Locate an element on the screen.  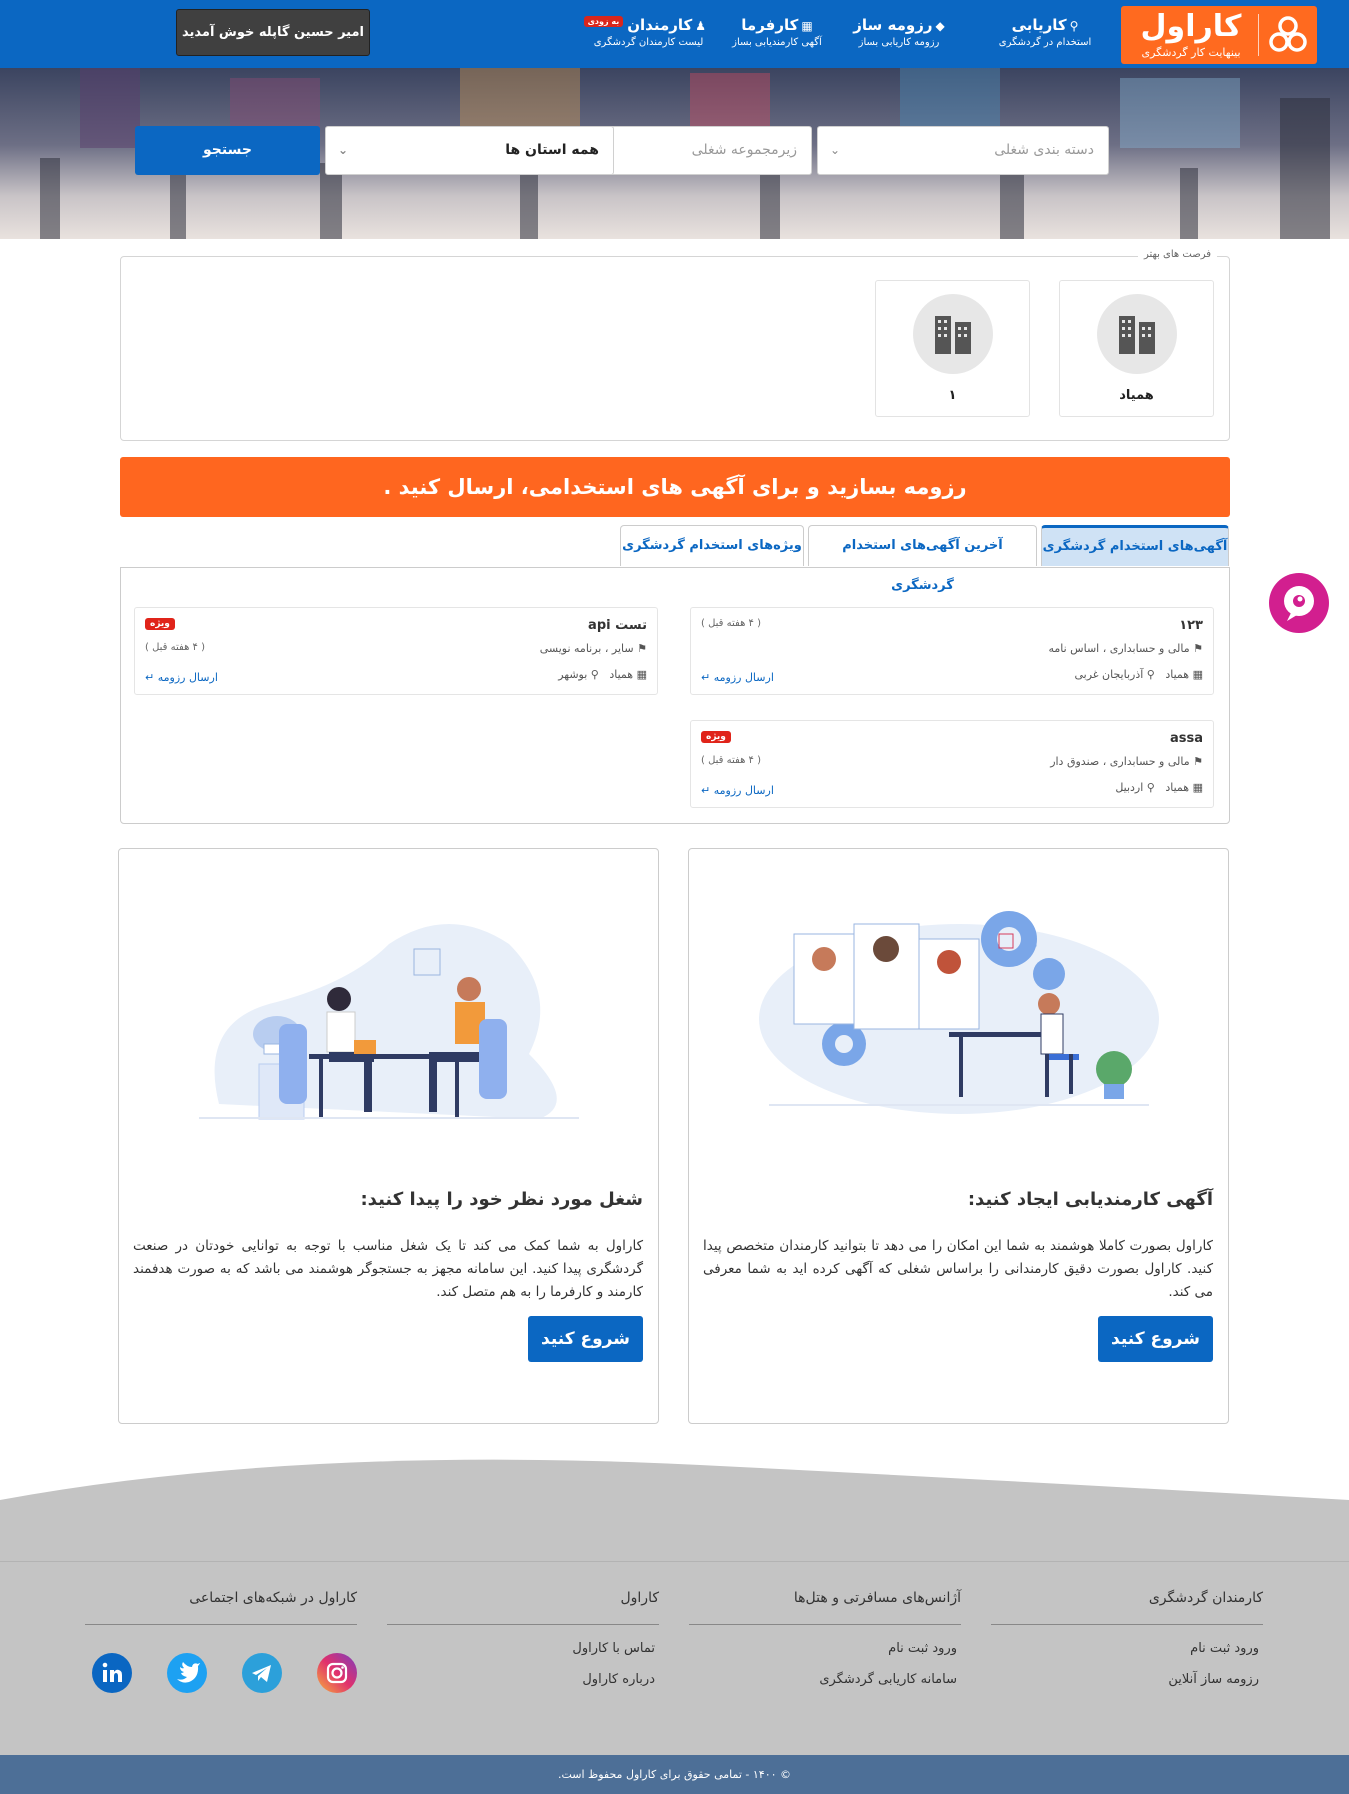
recruitment-illustration is located at coordinates (959, 1012).